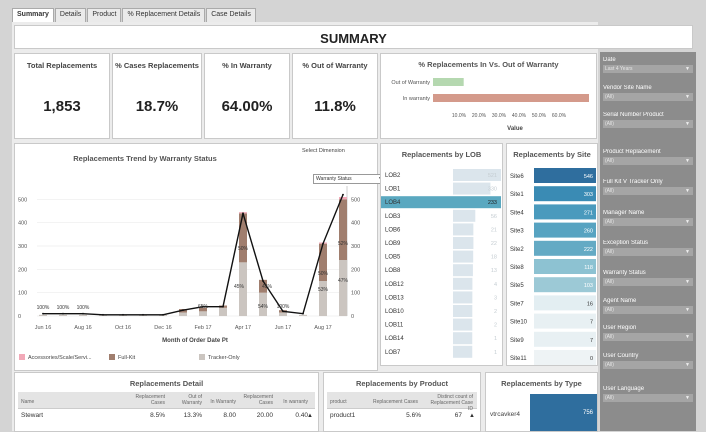  I want to click on type-value: 756, so click(587, 413).